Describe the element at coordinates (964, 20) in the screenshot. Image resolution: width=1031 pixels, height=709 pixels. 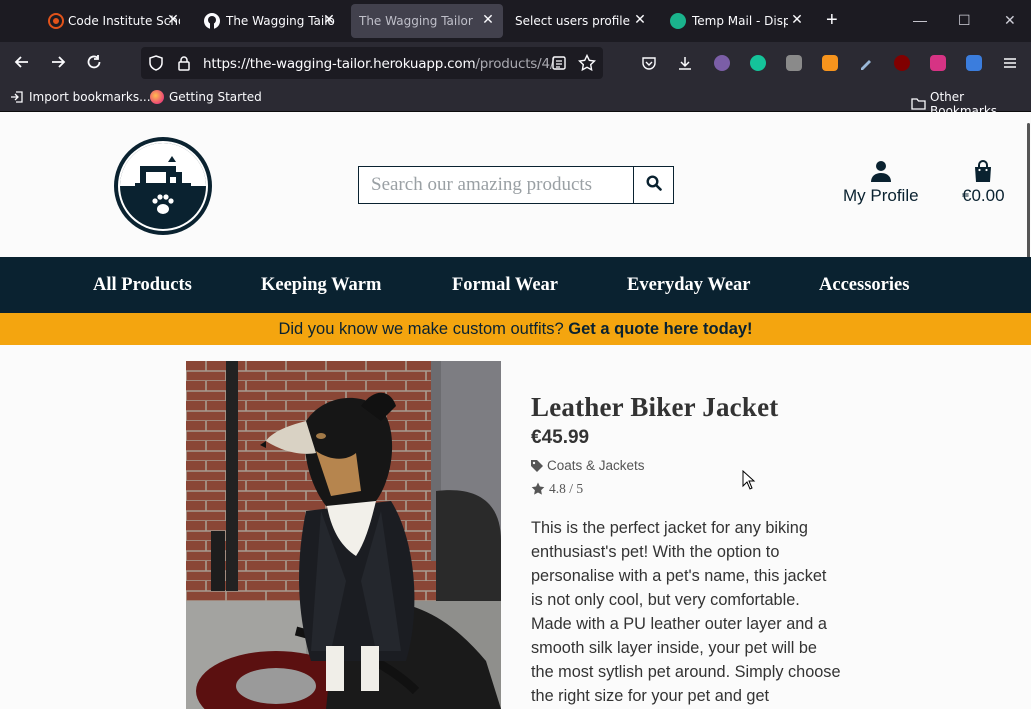
I see `maximize-icon: ☐` at that location.